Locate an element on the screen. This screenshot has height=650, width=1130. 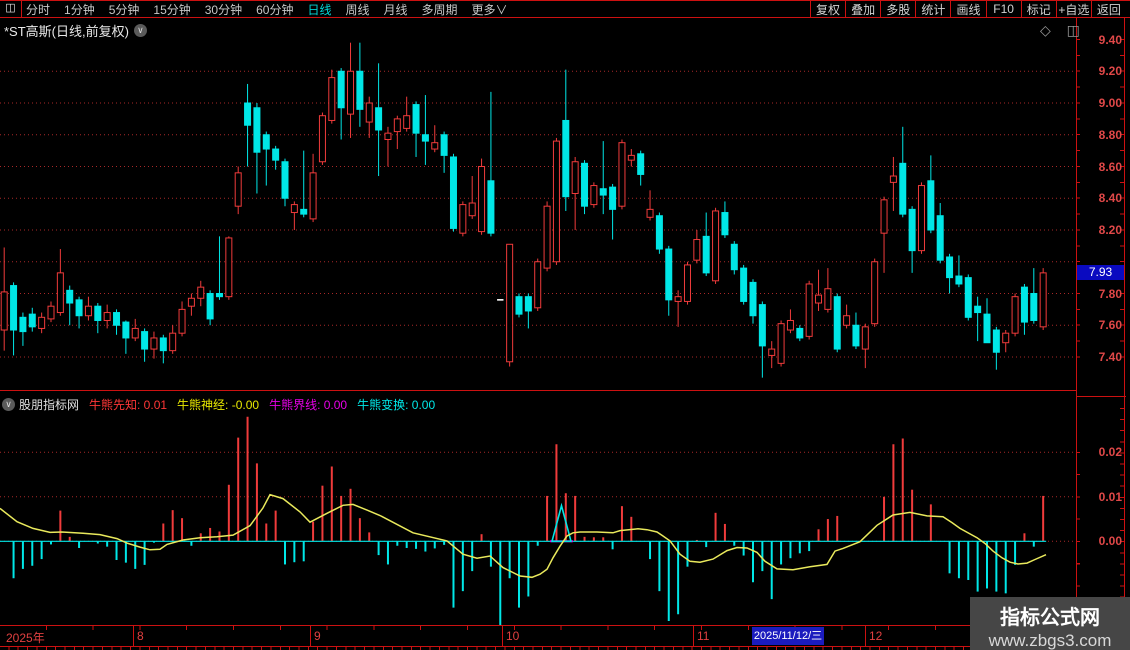
menu-period-9: 月线 is located at coordinates (396, 9).